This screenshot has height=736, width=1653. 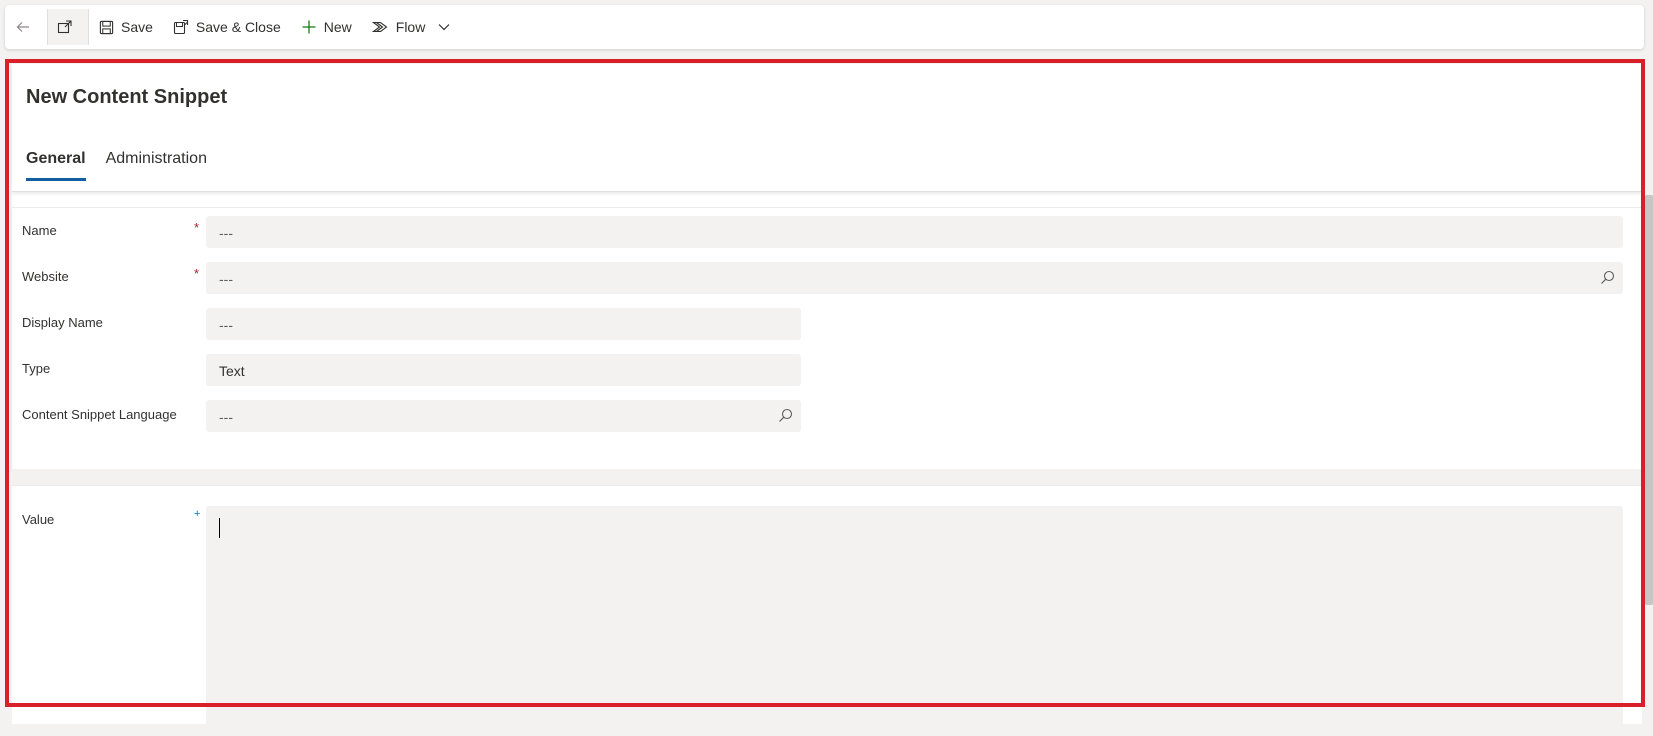 What do you see at coordinates (22, 27) in the screenshot?
I see `back-arrow-icon` at bounding box center [22, 27].